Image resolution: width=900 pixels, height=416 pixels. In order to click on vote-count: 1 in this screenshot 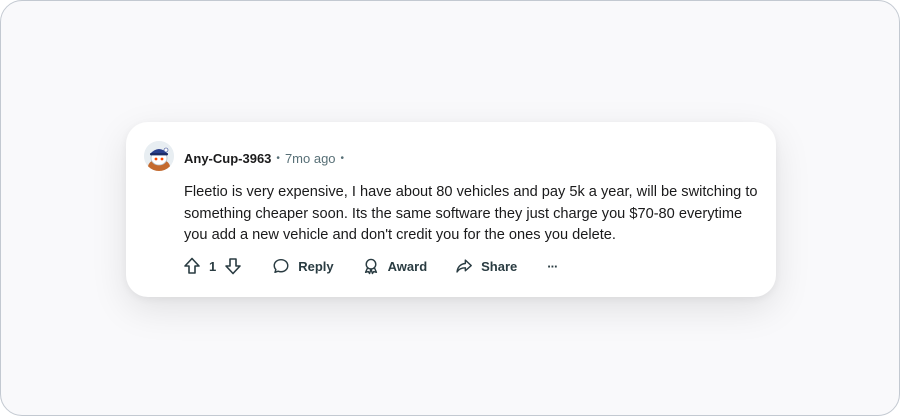, I will do `click(213, 266)`.